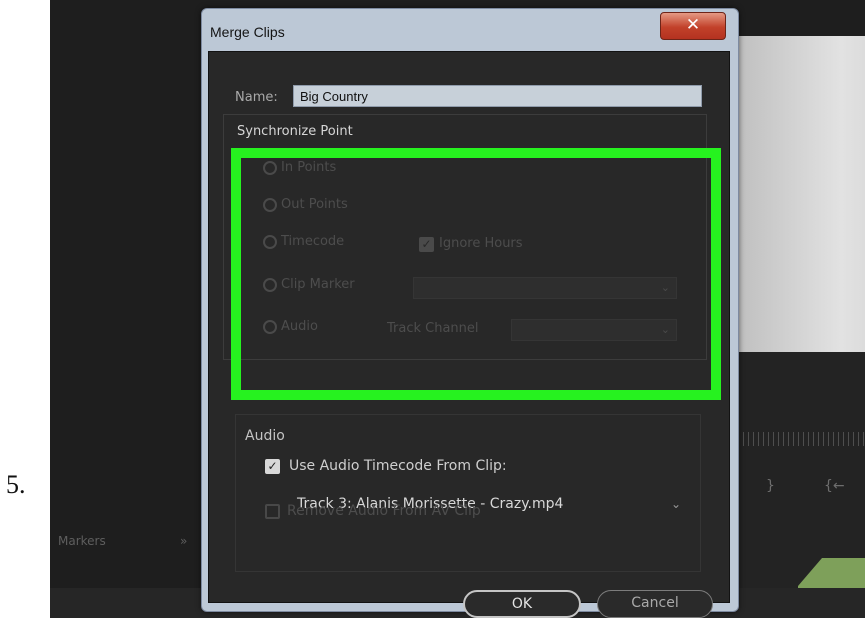 The width and height of the screenshot is (865, 618). I want to click on remove-audio-checkbox, so click(272, 511).